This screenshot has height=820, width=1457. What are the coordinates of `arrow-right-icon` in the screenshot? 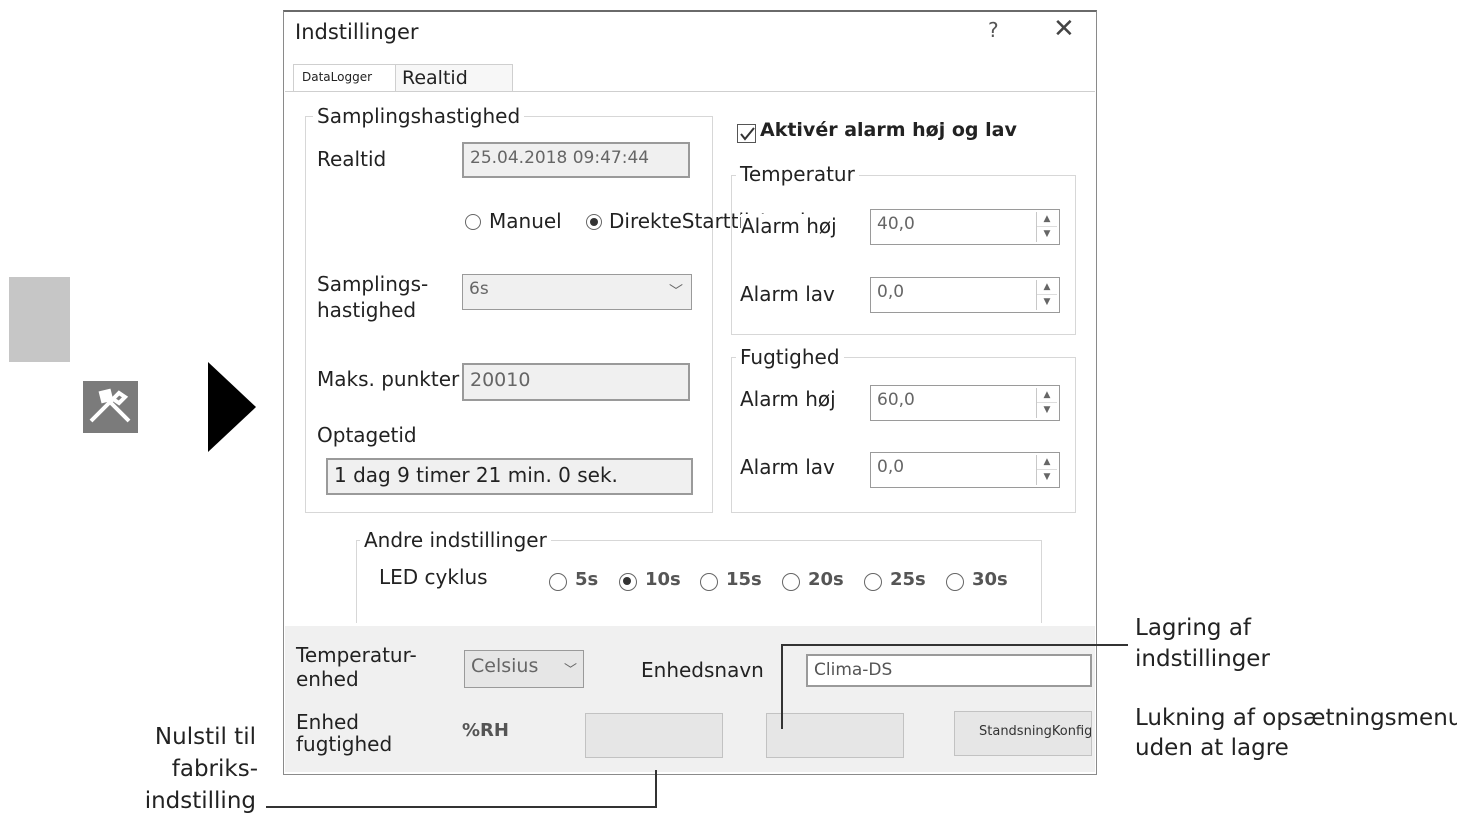 It's located at (232, 409).